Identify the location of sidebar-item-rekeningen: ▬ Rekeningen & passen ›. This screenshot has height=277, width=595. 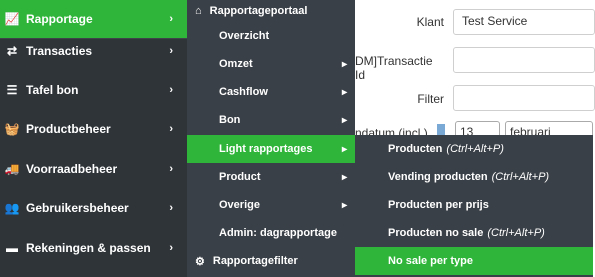
(93, 248).